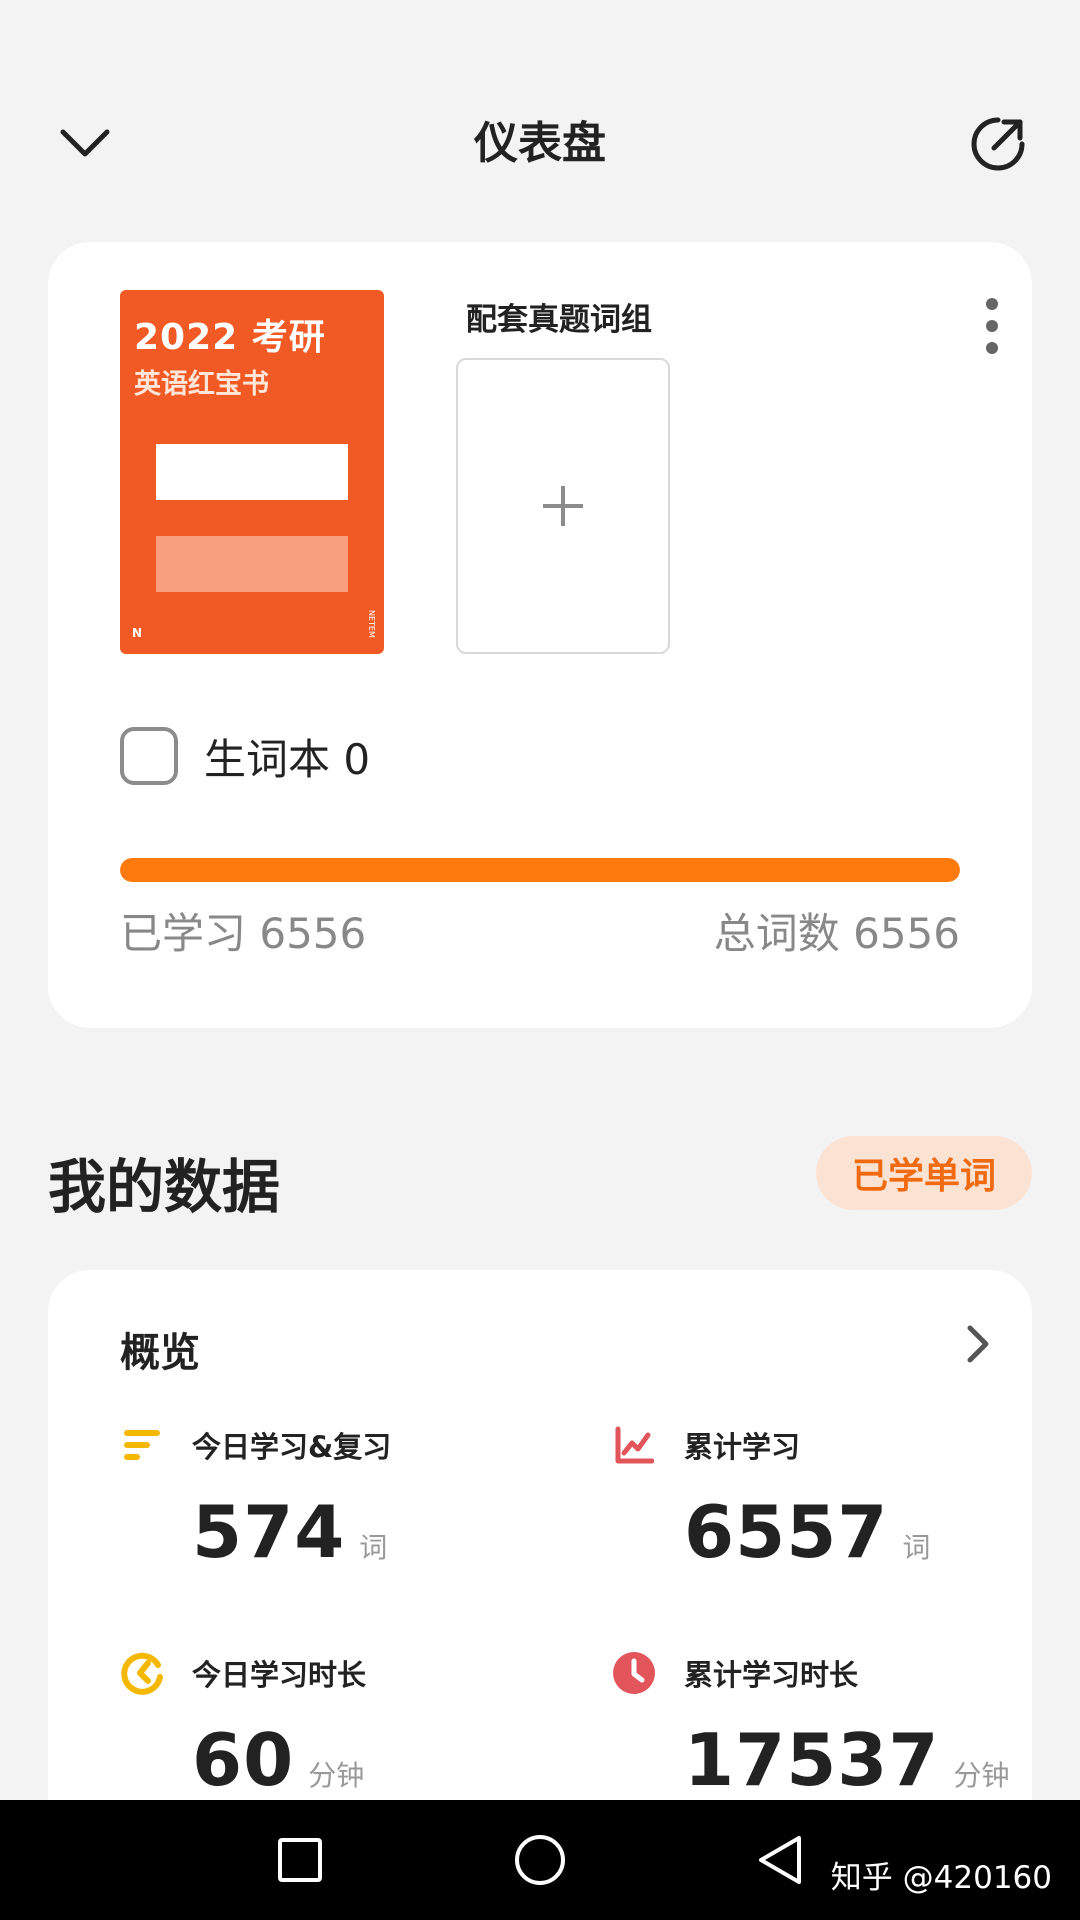  I want to click on stat-label: 今日学习时长, so click(279, 1675).